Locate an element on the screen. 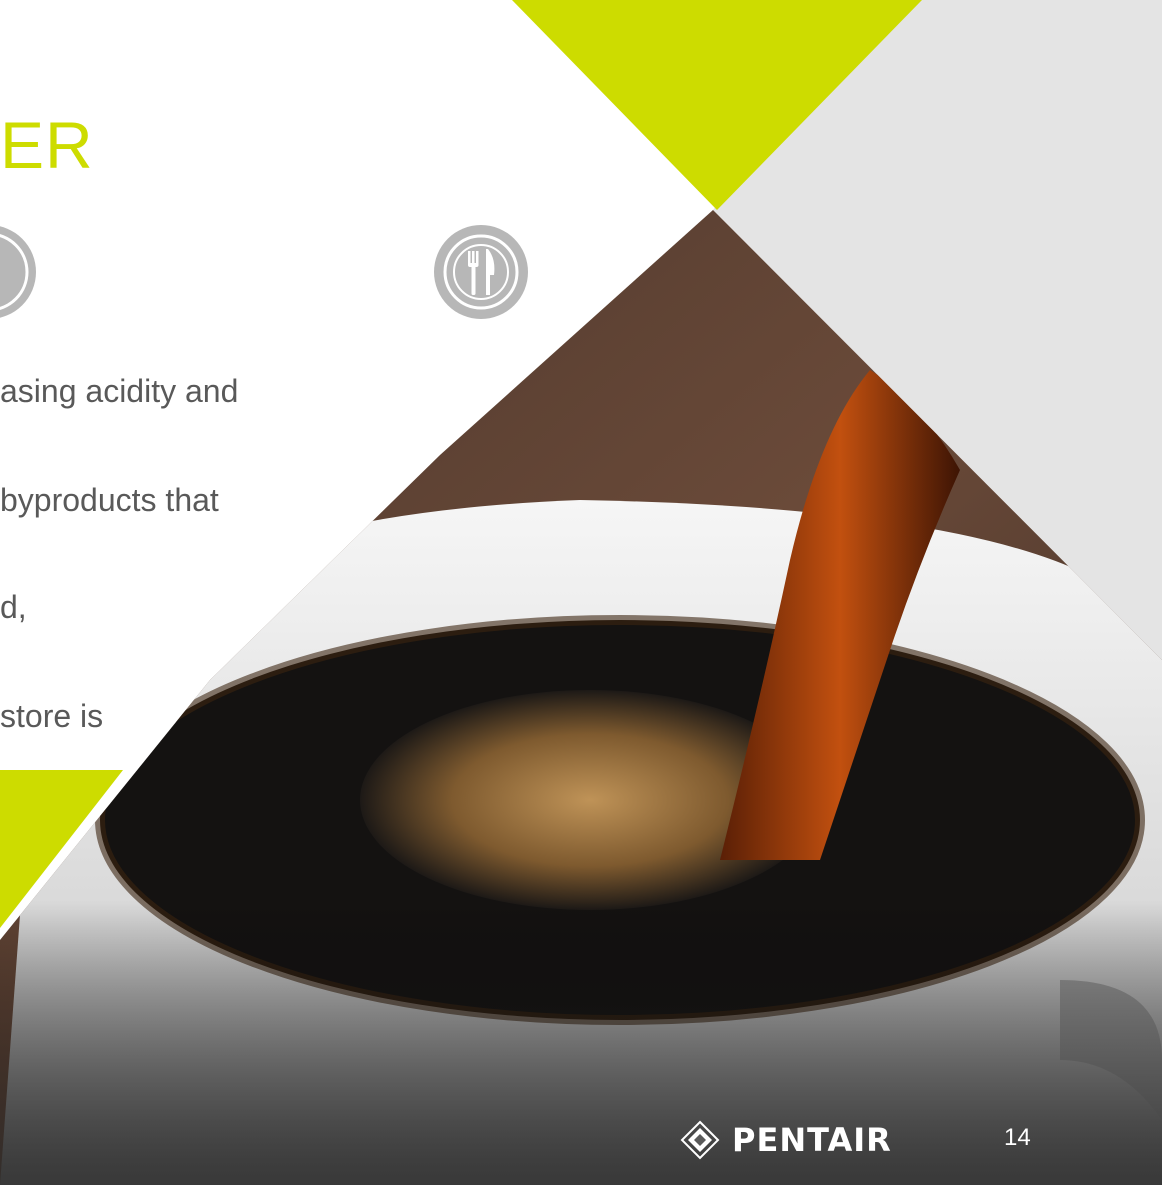 Image resolution: width=1162 pixels, height=1185 pixels. pentair-mark-icon is located at coordinates (700, 1140).